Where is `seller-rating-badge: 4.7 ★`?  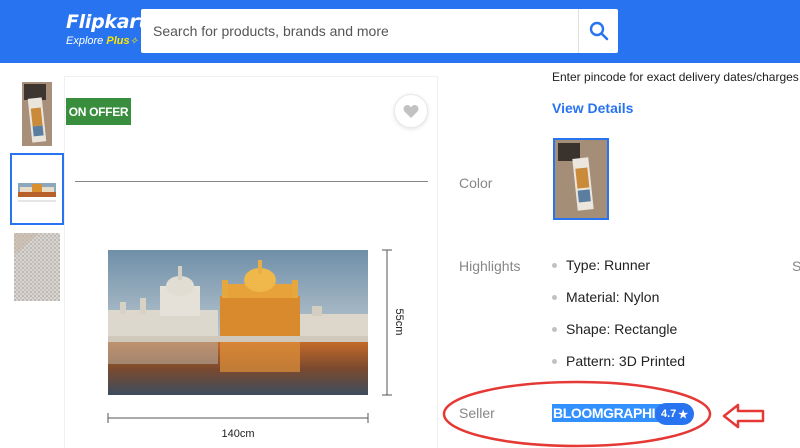
seller-rating-badge: 4.7 ★ is located at coordinates (675, 414).